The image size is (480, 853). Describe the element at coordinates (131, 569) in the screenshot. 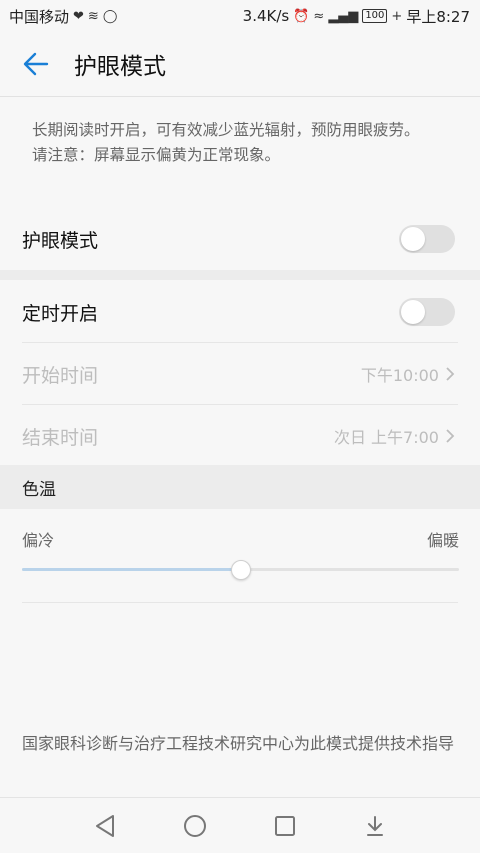

I see `slider-fill` at that location.